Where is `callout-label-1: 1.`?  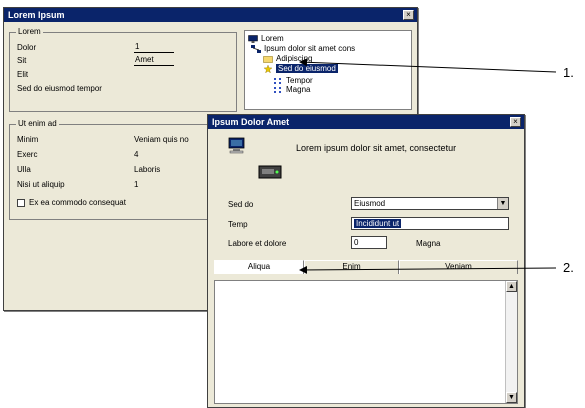 callout-label-1: 1. is located at coordinates (568, 72).